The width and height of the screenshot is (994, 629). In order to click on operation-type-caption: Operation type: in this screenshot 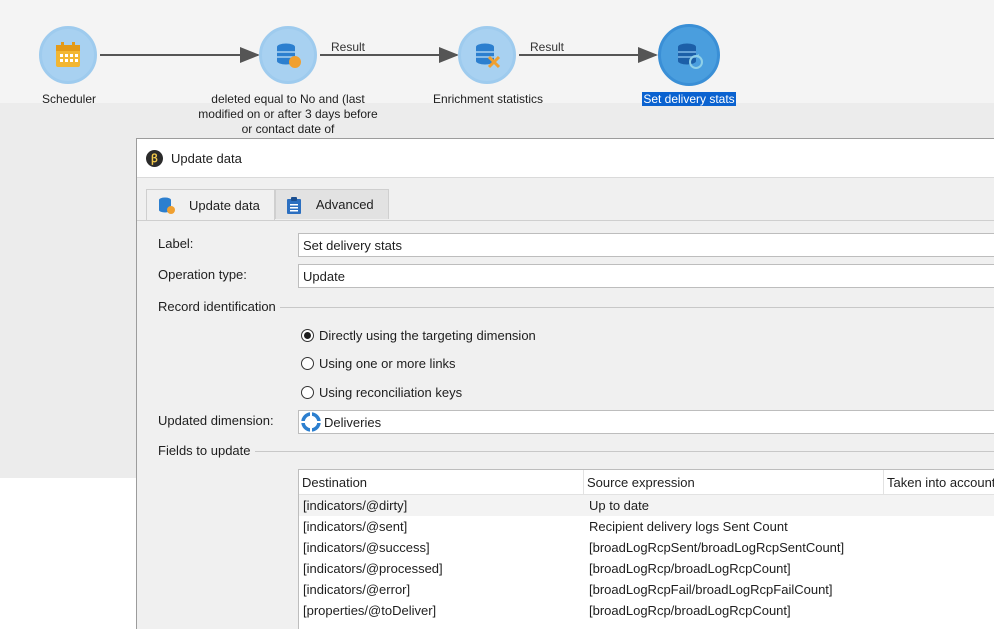, I will do `click(202, 274)`.